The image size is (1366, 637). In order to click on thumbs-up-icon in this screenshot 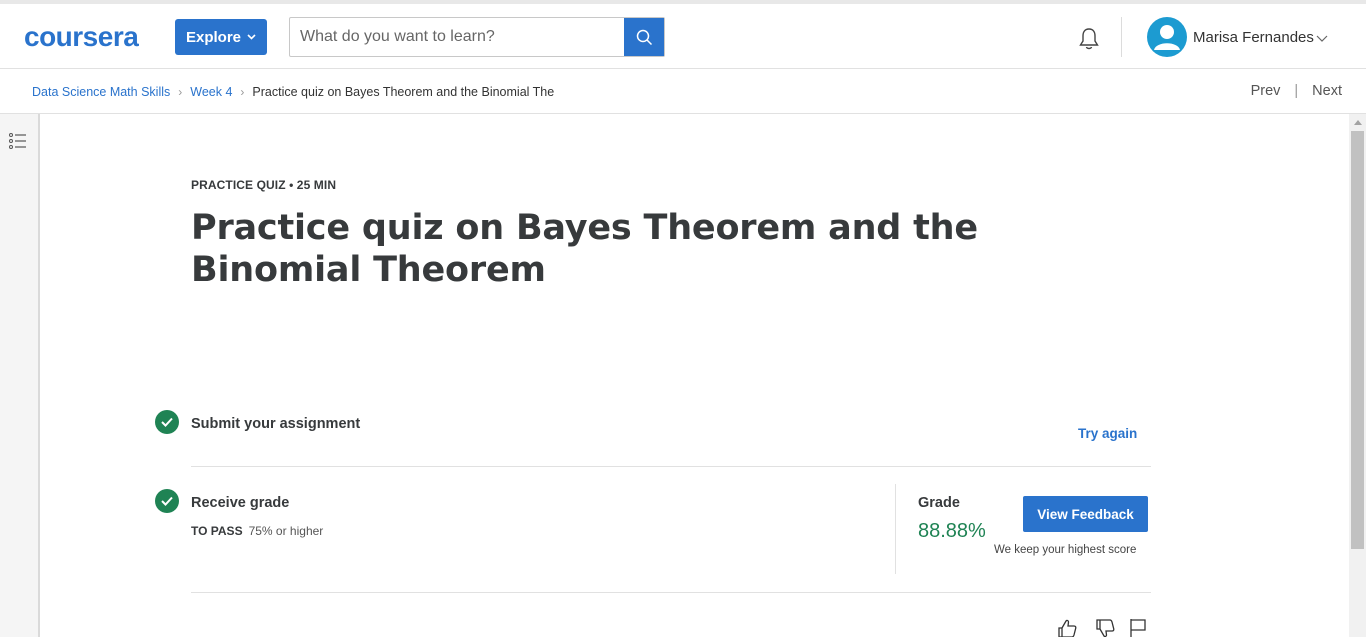, I will do `click(1067, 627)`.